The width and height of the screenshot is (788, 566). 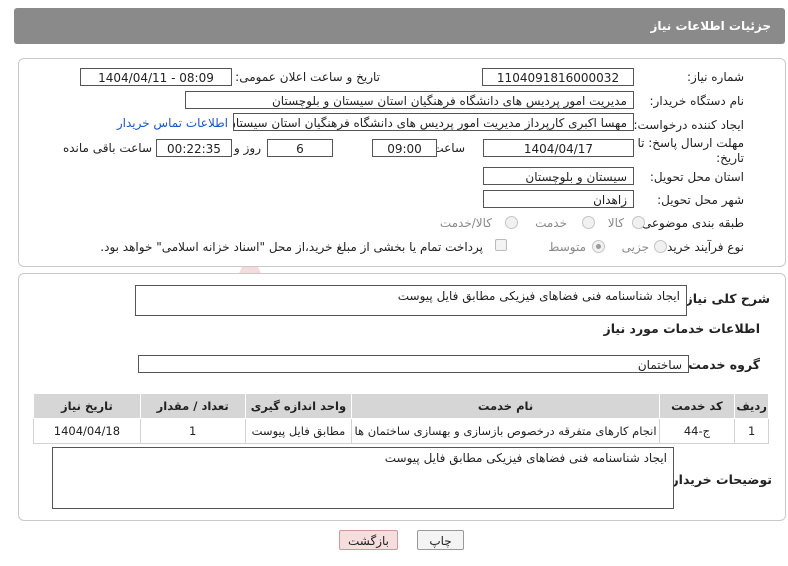 What do you see at coordinates (721, 364) in the screenshot?
I see `service-group-label: گروه خدمت:` at bounding box center [721, 364].